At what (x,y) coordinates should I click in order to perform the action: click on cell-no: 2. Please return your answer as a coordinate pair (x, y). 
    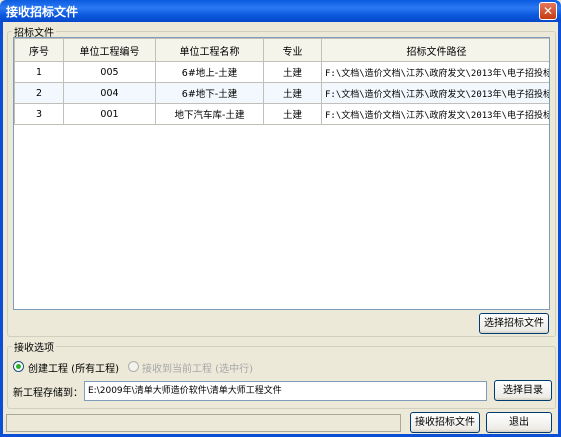
    Looking at the image, I should click on (39, 93).